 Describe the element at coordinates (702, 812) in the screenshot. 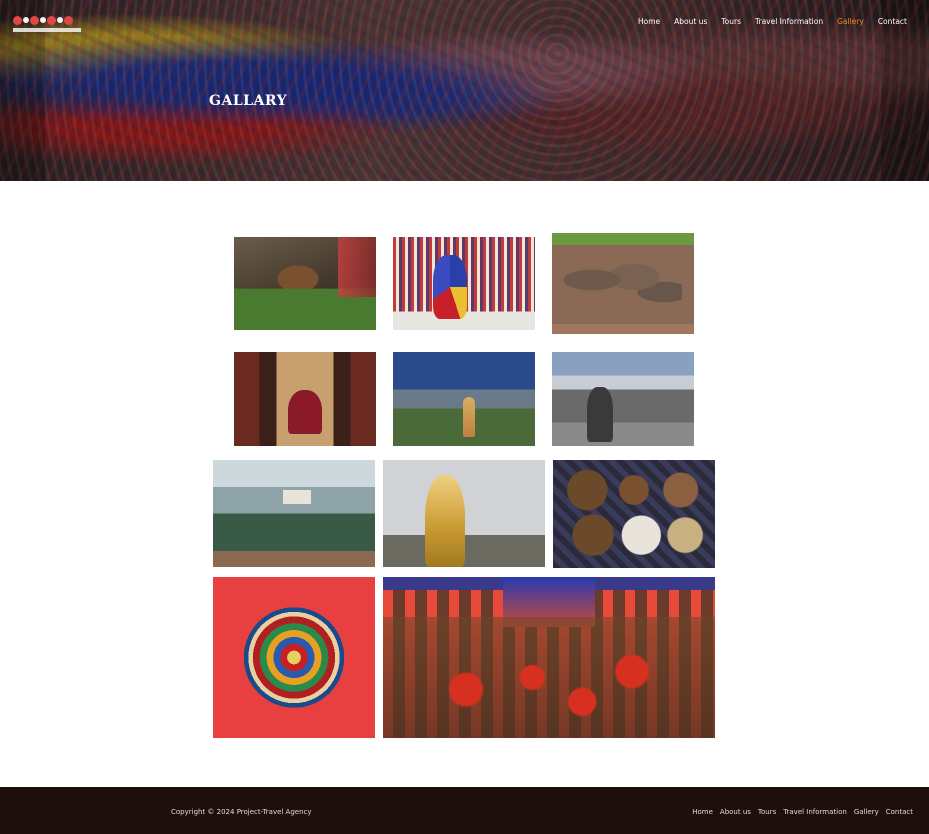

I see `footer-nav-home: Home` at that location.